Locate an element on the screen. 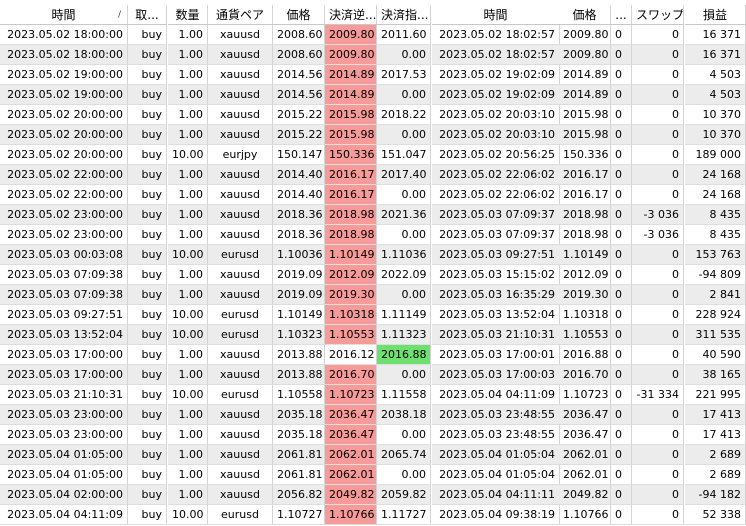 The height and width of the screenshot is (526, 746). cell-profit: 2 841 is located at coordinates (715, 295).